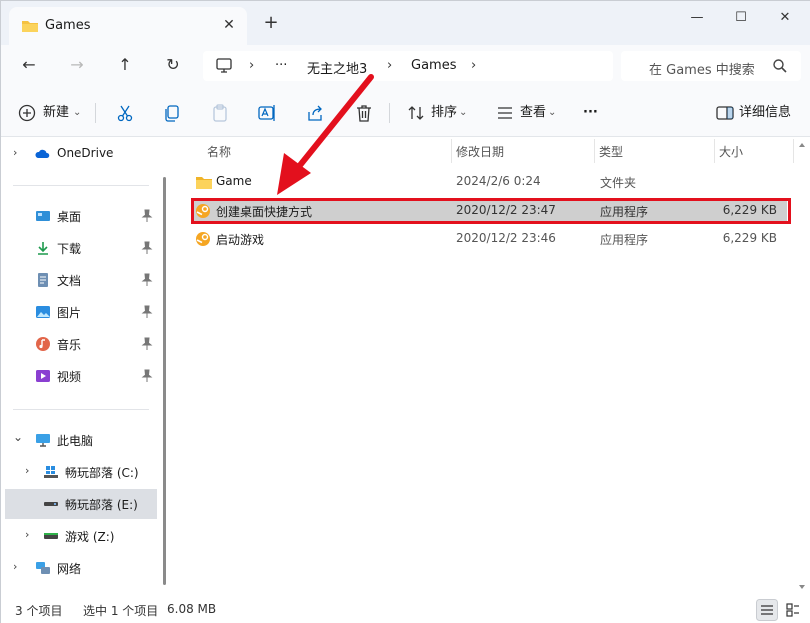 The height and width of the screenshot is (623, 810). What do you see at coordinates (785, 18) in the screenshot?
I see `close-window-button: ✕` at bounding box center [785, 18].